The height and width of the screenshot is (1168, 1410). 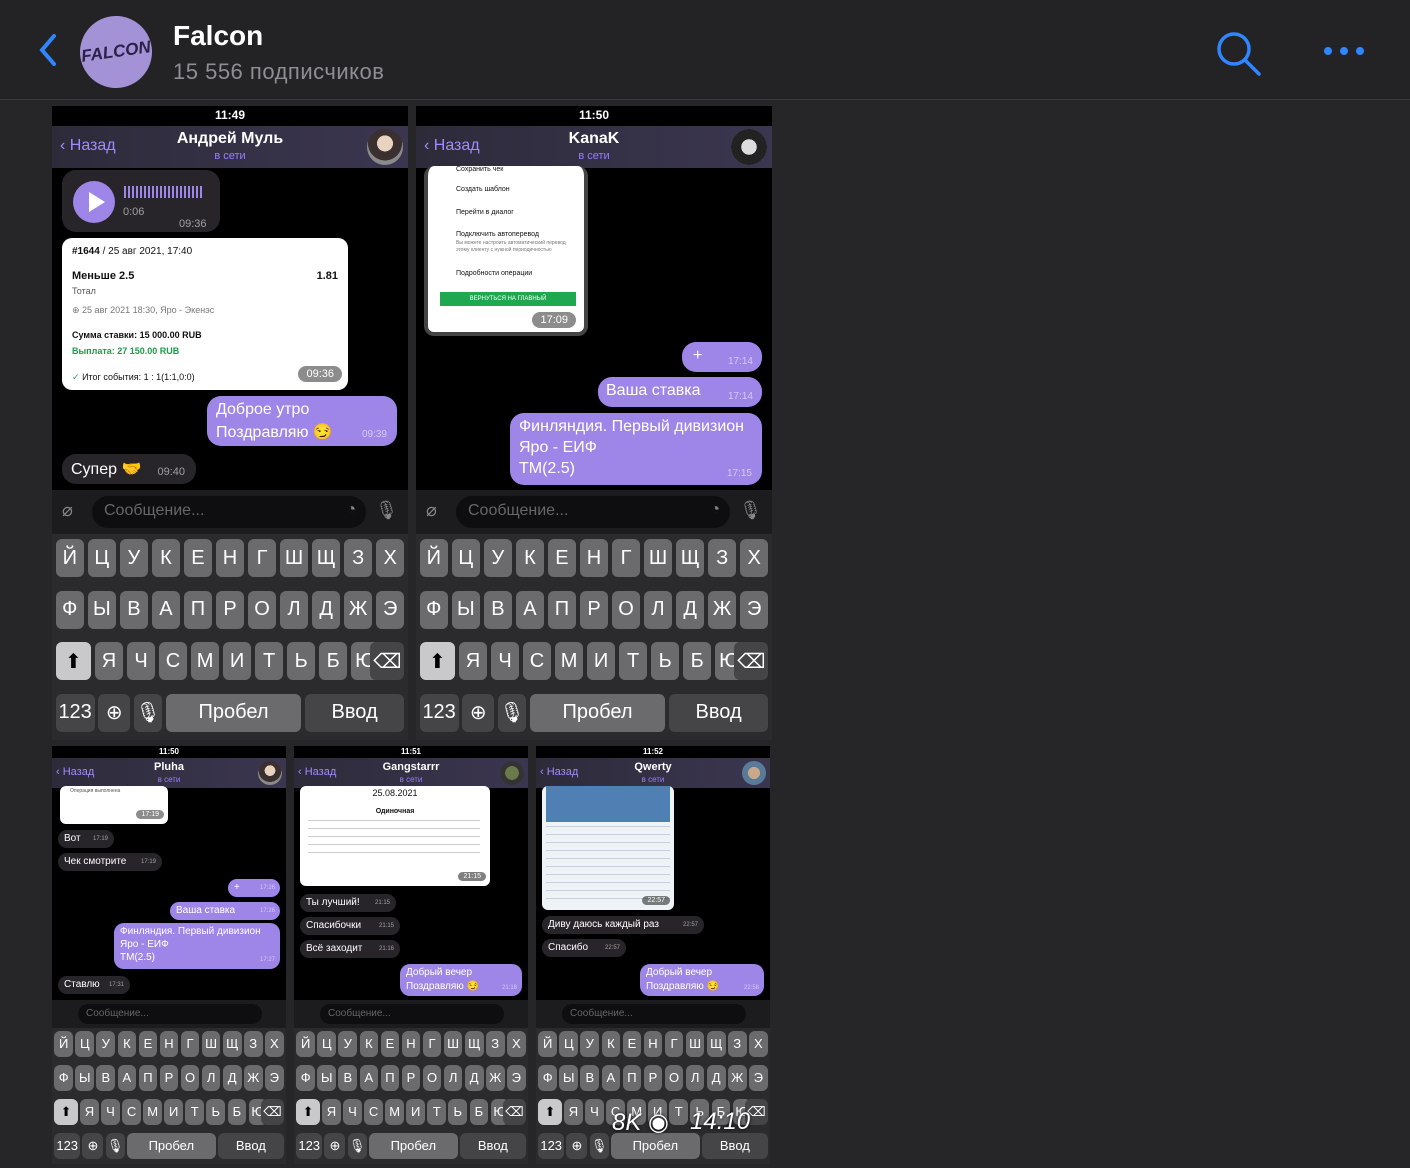 What do you see at coordinates (86, 839) in the screenshot?
I see `incoming-message: Вот 17:19` at bounding box center [86, 839].